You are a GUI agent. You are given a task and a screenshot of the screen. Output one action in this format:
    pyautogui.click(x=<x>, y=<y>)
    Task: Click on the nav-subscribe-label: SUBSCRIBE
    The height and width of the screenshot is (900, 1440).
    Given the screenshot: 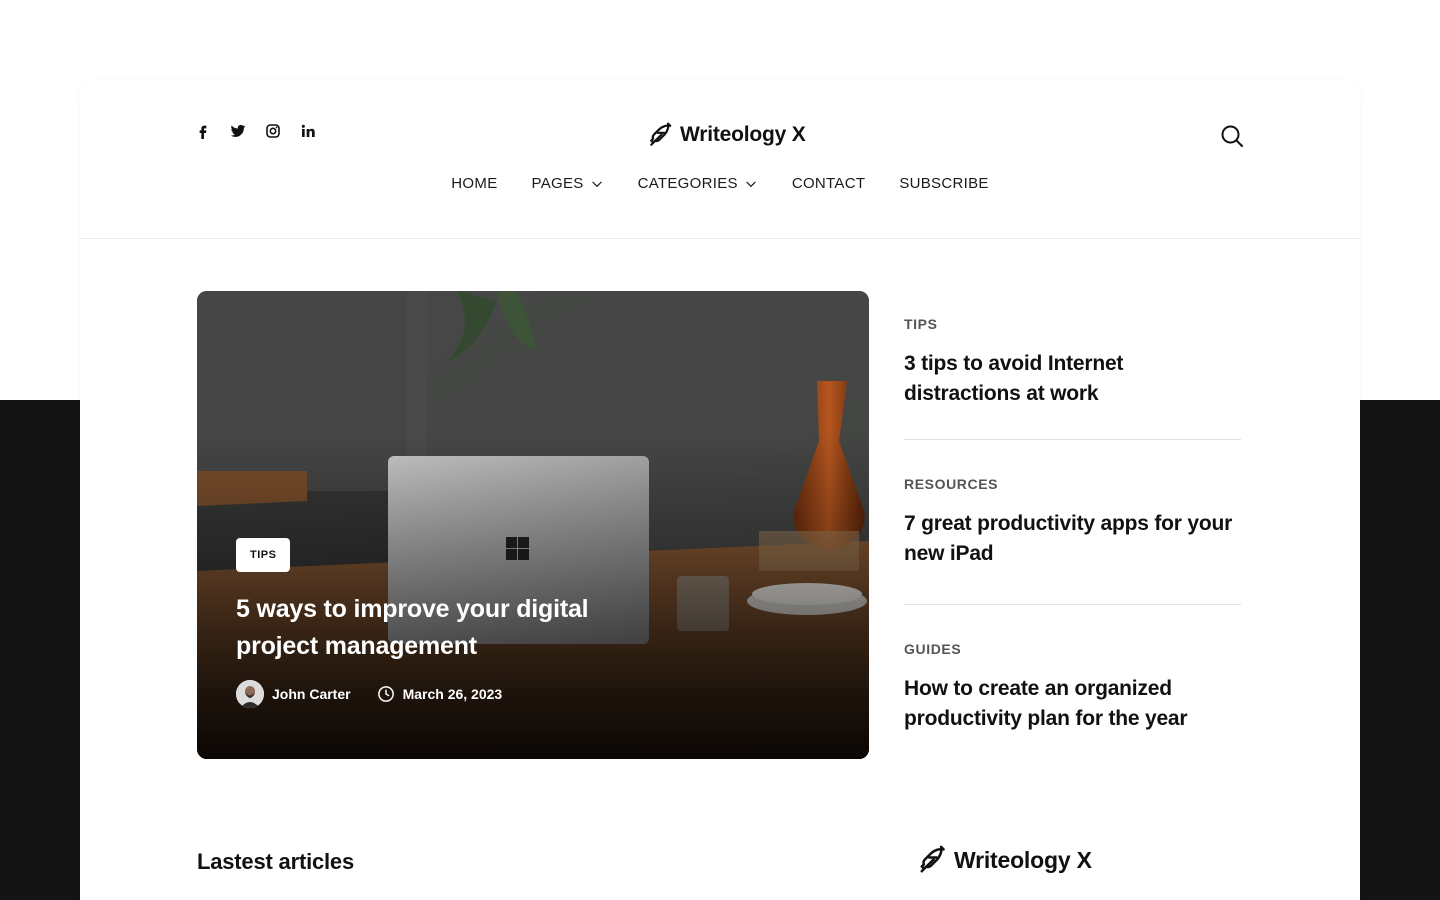 What is the action you would take?
    pyautogui.click(x=944, y=183)
    